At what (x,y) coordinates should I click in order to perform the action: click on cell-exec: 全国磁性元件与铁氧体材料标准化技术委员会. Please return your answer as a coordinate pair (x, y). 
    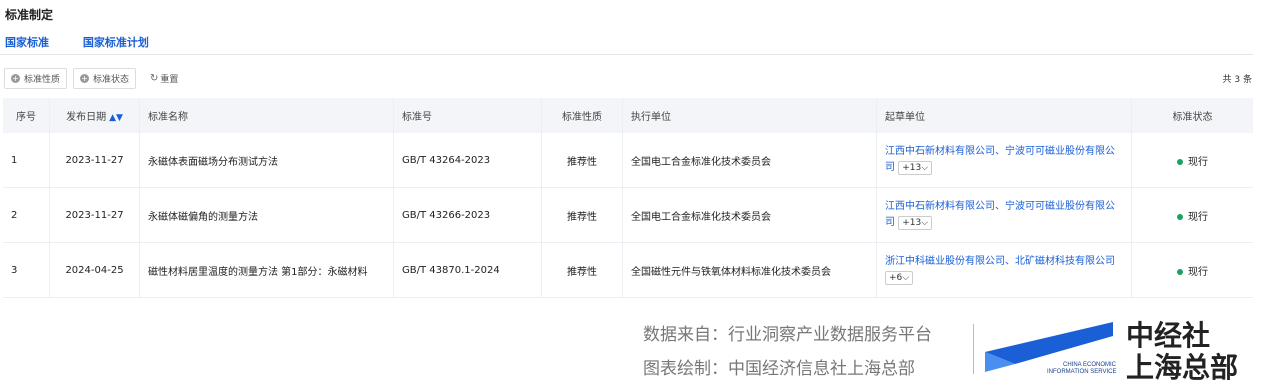
    Looking at the image, I should click on (749, 270).